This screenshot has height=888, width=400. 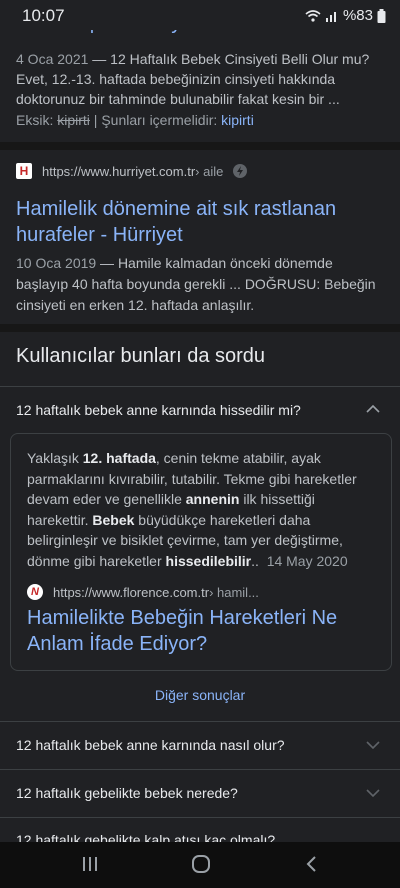 I want to click on answer-title-line2: Anlam İfade Ediyor?, so click(x=117, y=644).